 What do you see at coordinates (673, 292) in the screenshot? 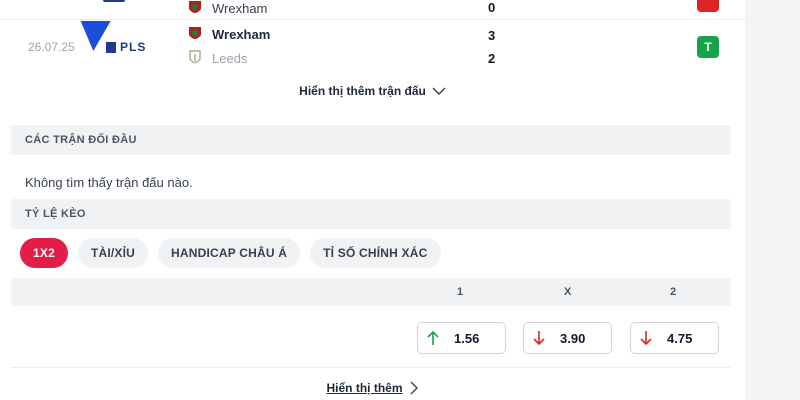
I see `column-2: 2` at bounding box center [673, 292].